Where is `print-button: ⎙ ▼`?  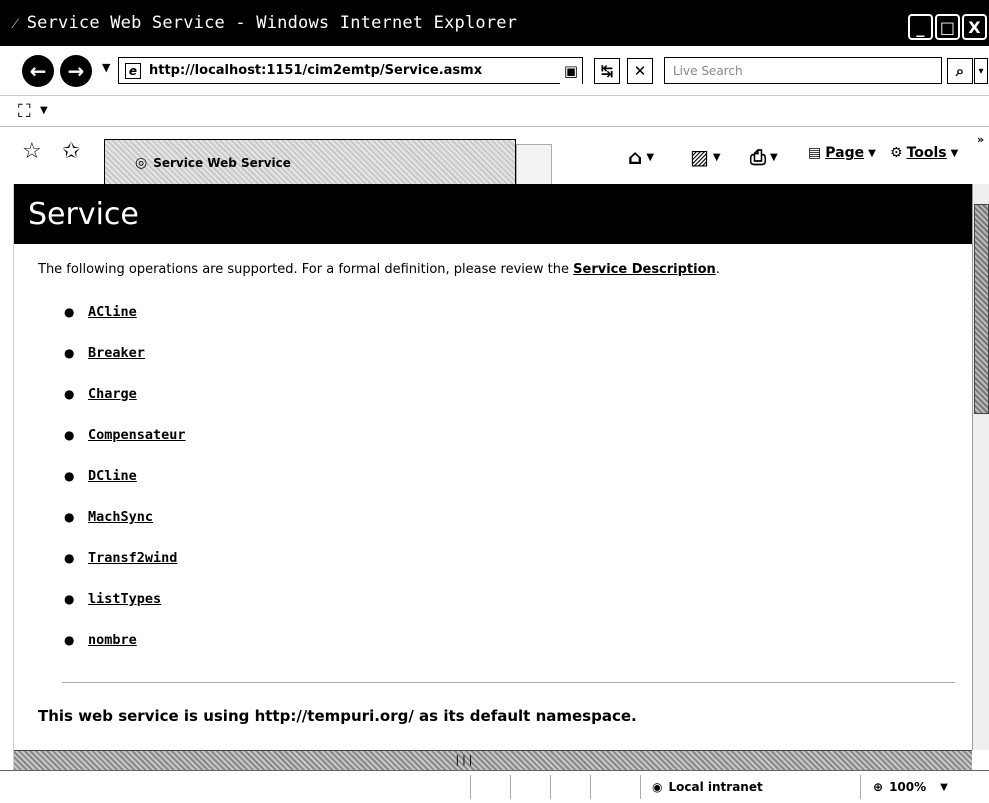
print-button: ⎙ ▼ is located at coordinates (764, 157).